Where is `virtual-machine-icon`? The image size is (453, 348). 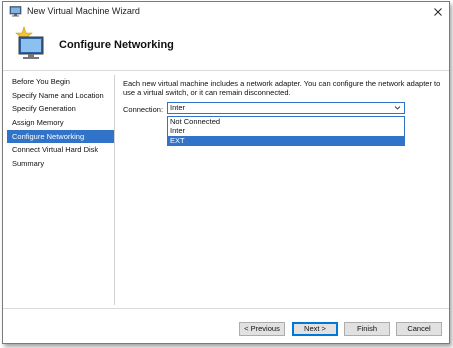
virtual-machine-icon is located at coordinates (15, 11).